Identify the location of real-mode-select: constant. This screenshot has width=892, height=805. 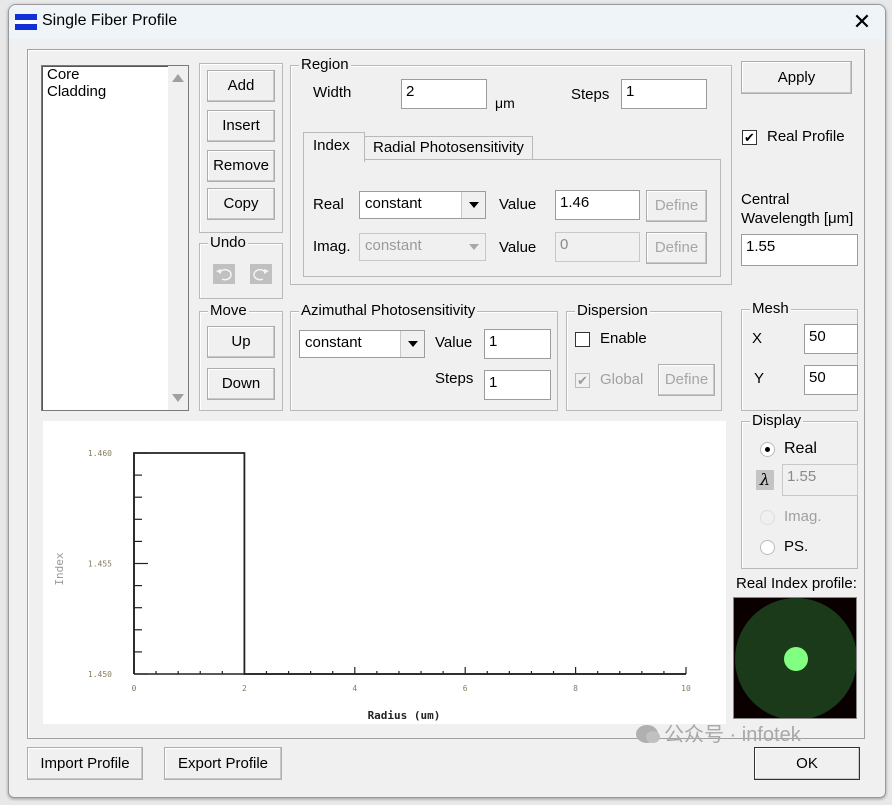
(422, 205).